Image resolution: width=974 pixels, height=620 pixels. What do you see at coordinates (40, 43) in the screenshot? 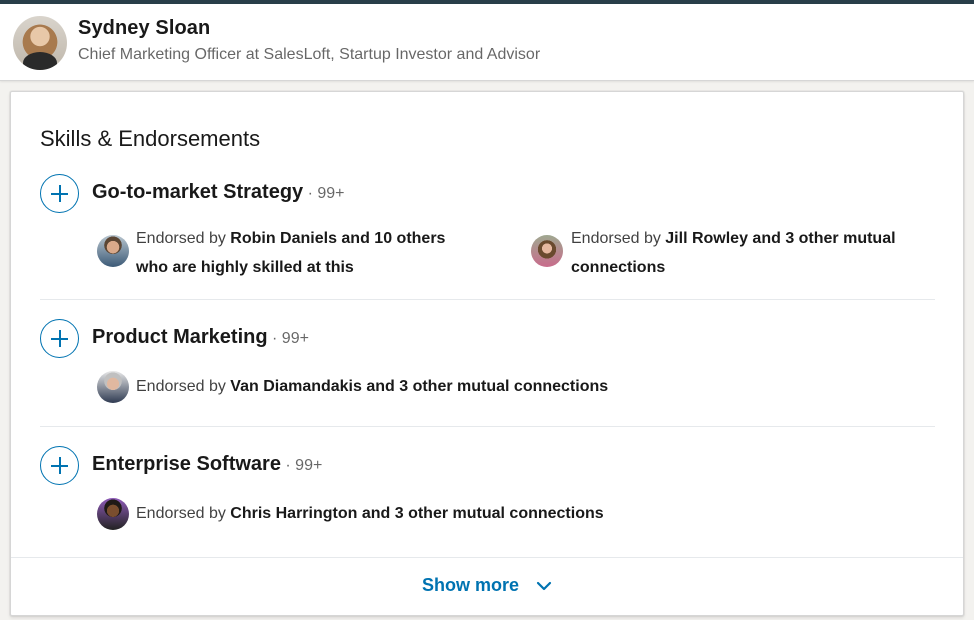
I see `profile-avatar` at bounding box center [40, 43].